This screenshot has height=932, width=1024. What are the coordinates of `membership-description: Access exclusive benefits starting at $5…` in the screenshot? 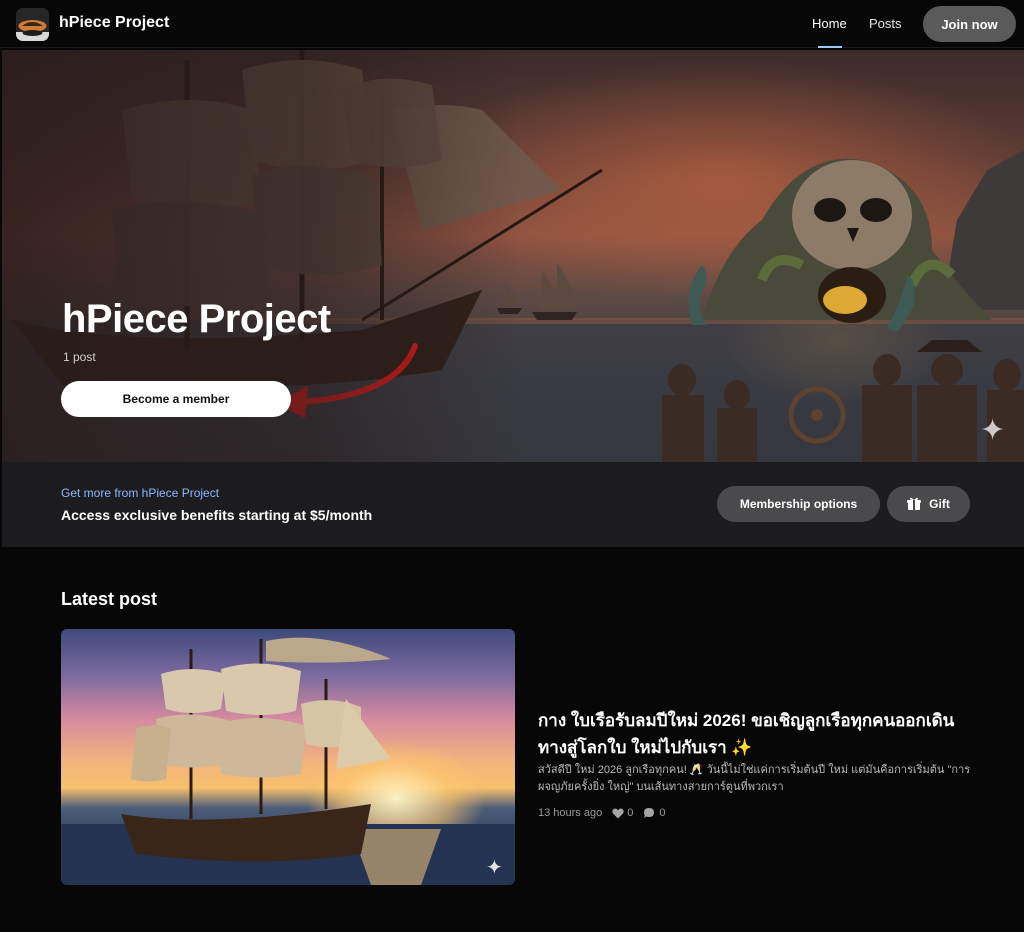 It's located at (217, 515).